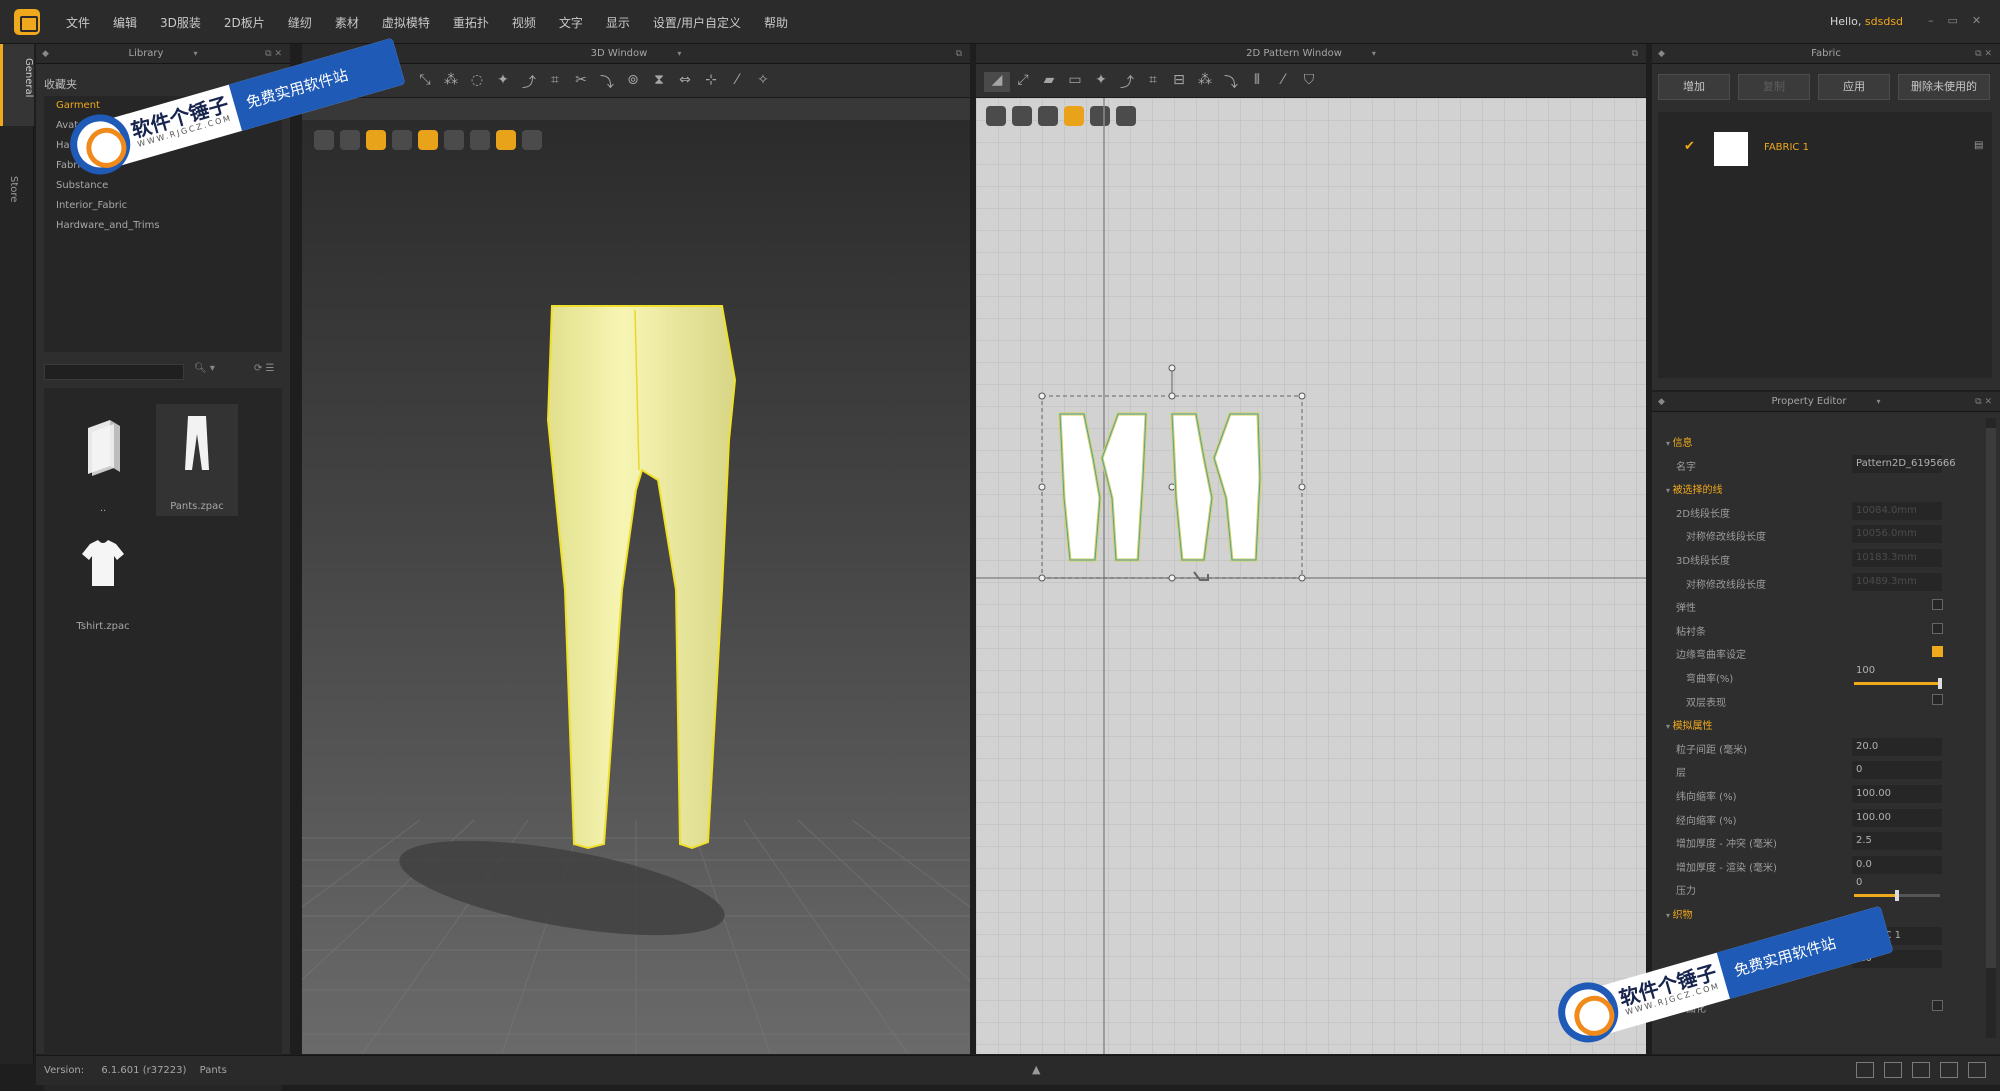  What do you see at coordinates (711, 82) in the screenshot?
I see `move-icon: ⊹` at bounding box center [711, 82].